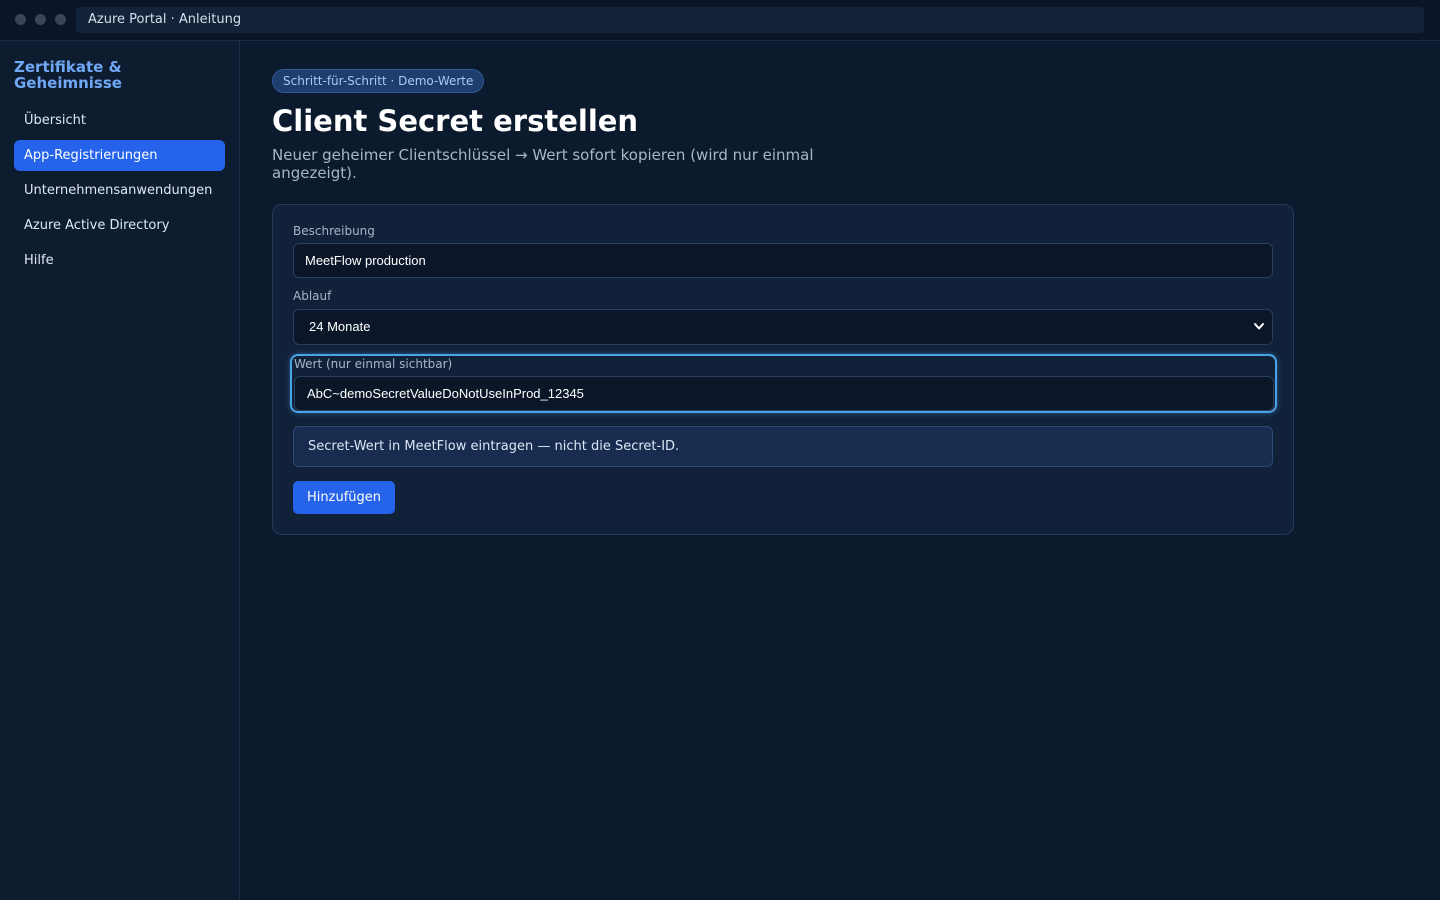 The image size is (1440, 900). I want to click on sidebar-title: Zertifikate & Geheimnisse, so click(68, 75).